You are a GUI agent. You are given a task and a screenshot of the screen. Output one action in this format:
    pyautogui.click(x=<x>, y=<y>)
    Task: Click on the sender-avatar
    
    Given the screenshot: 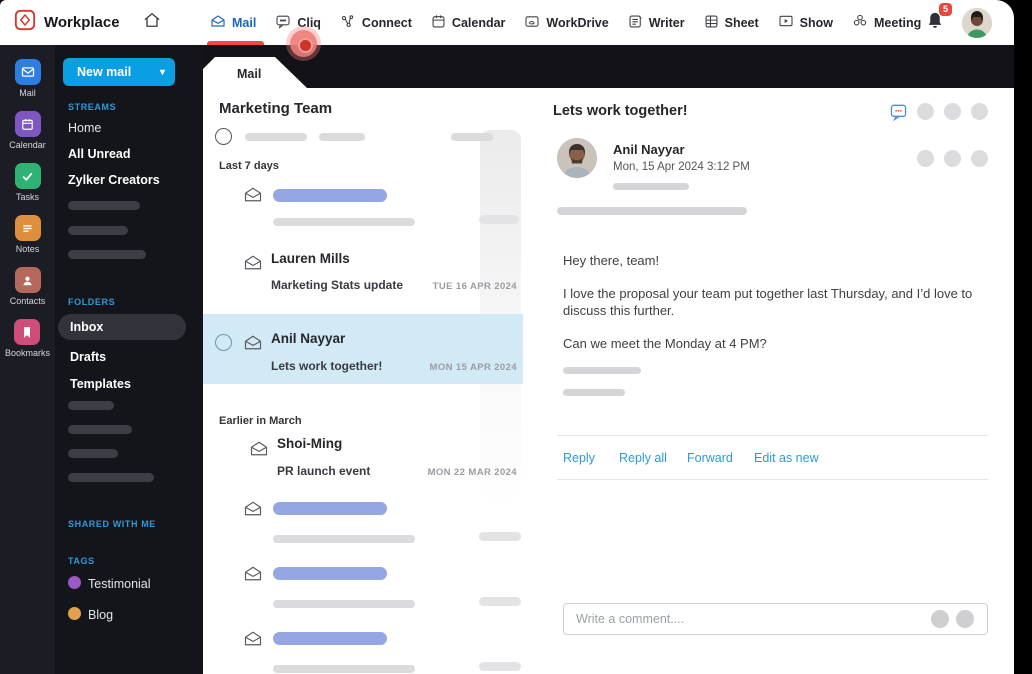 What is the action you would take?
    pyautogui.click(x=577, y=158)
    